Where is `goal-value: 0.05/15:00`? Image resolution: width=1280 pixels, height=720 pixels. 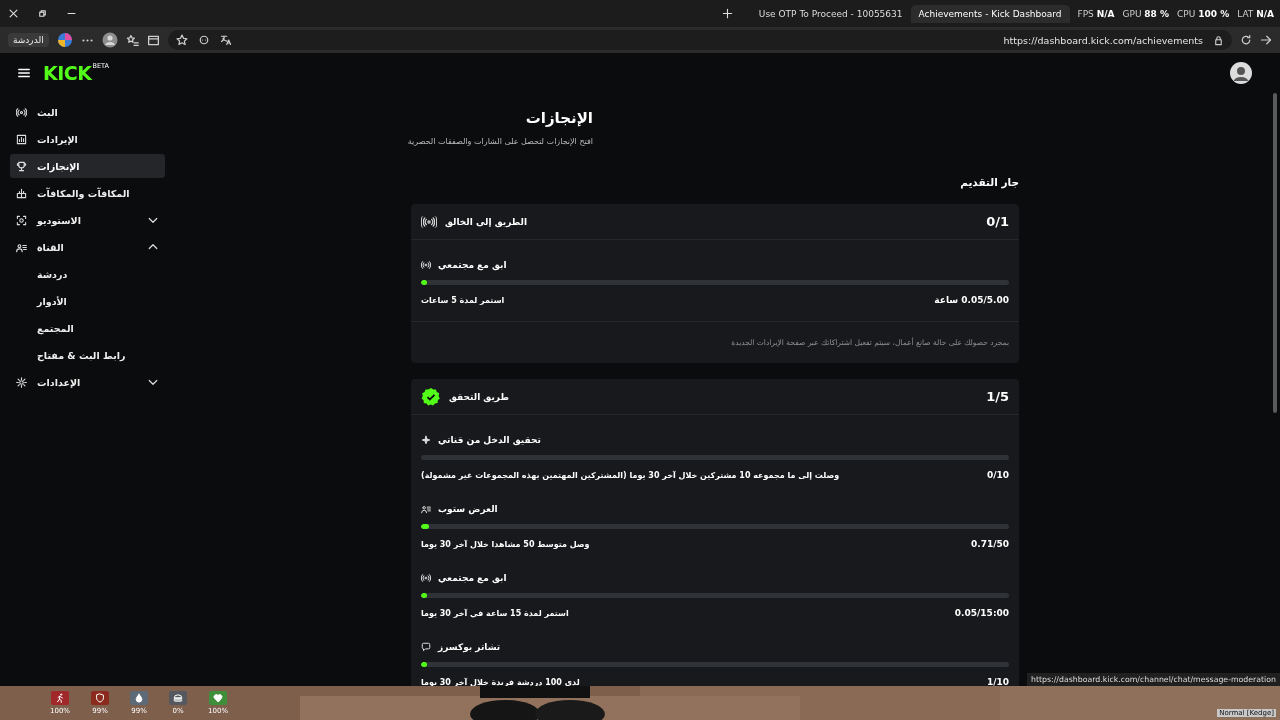 goal-value: 0.05/15:00 is located at coordinates (981, 613).